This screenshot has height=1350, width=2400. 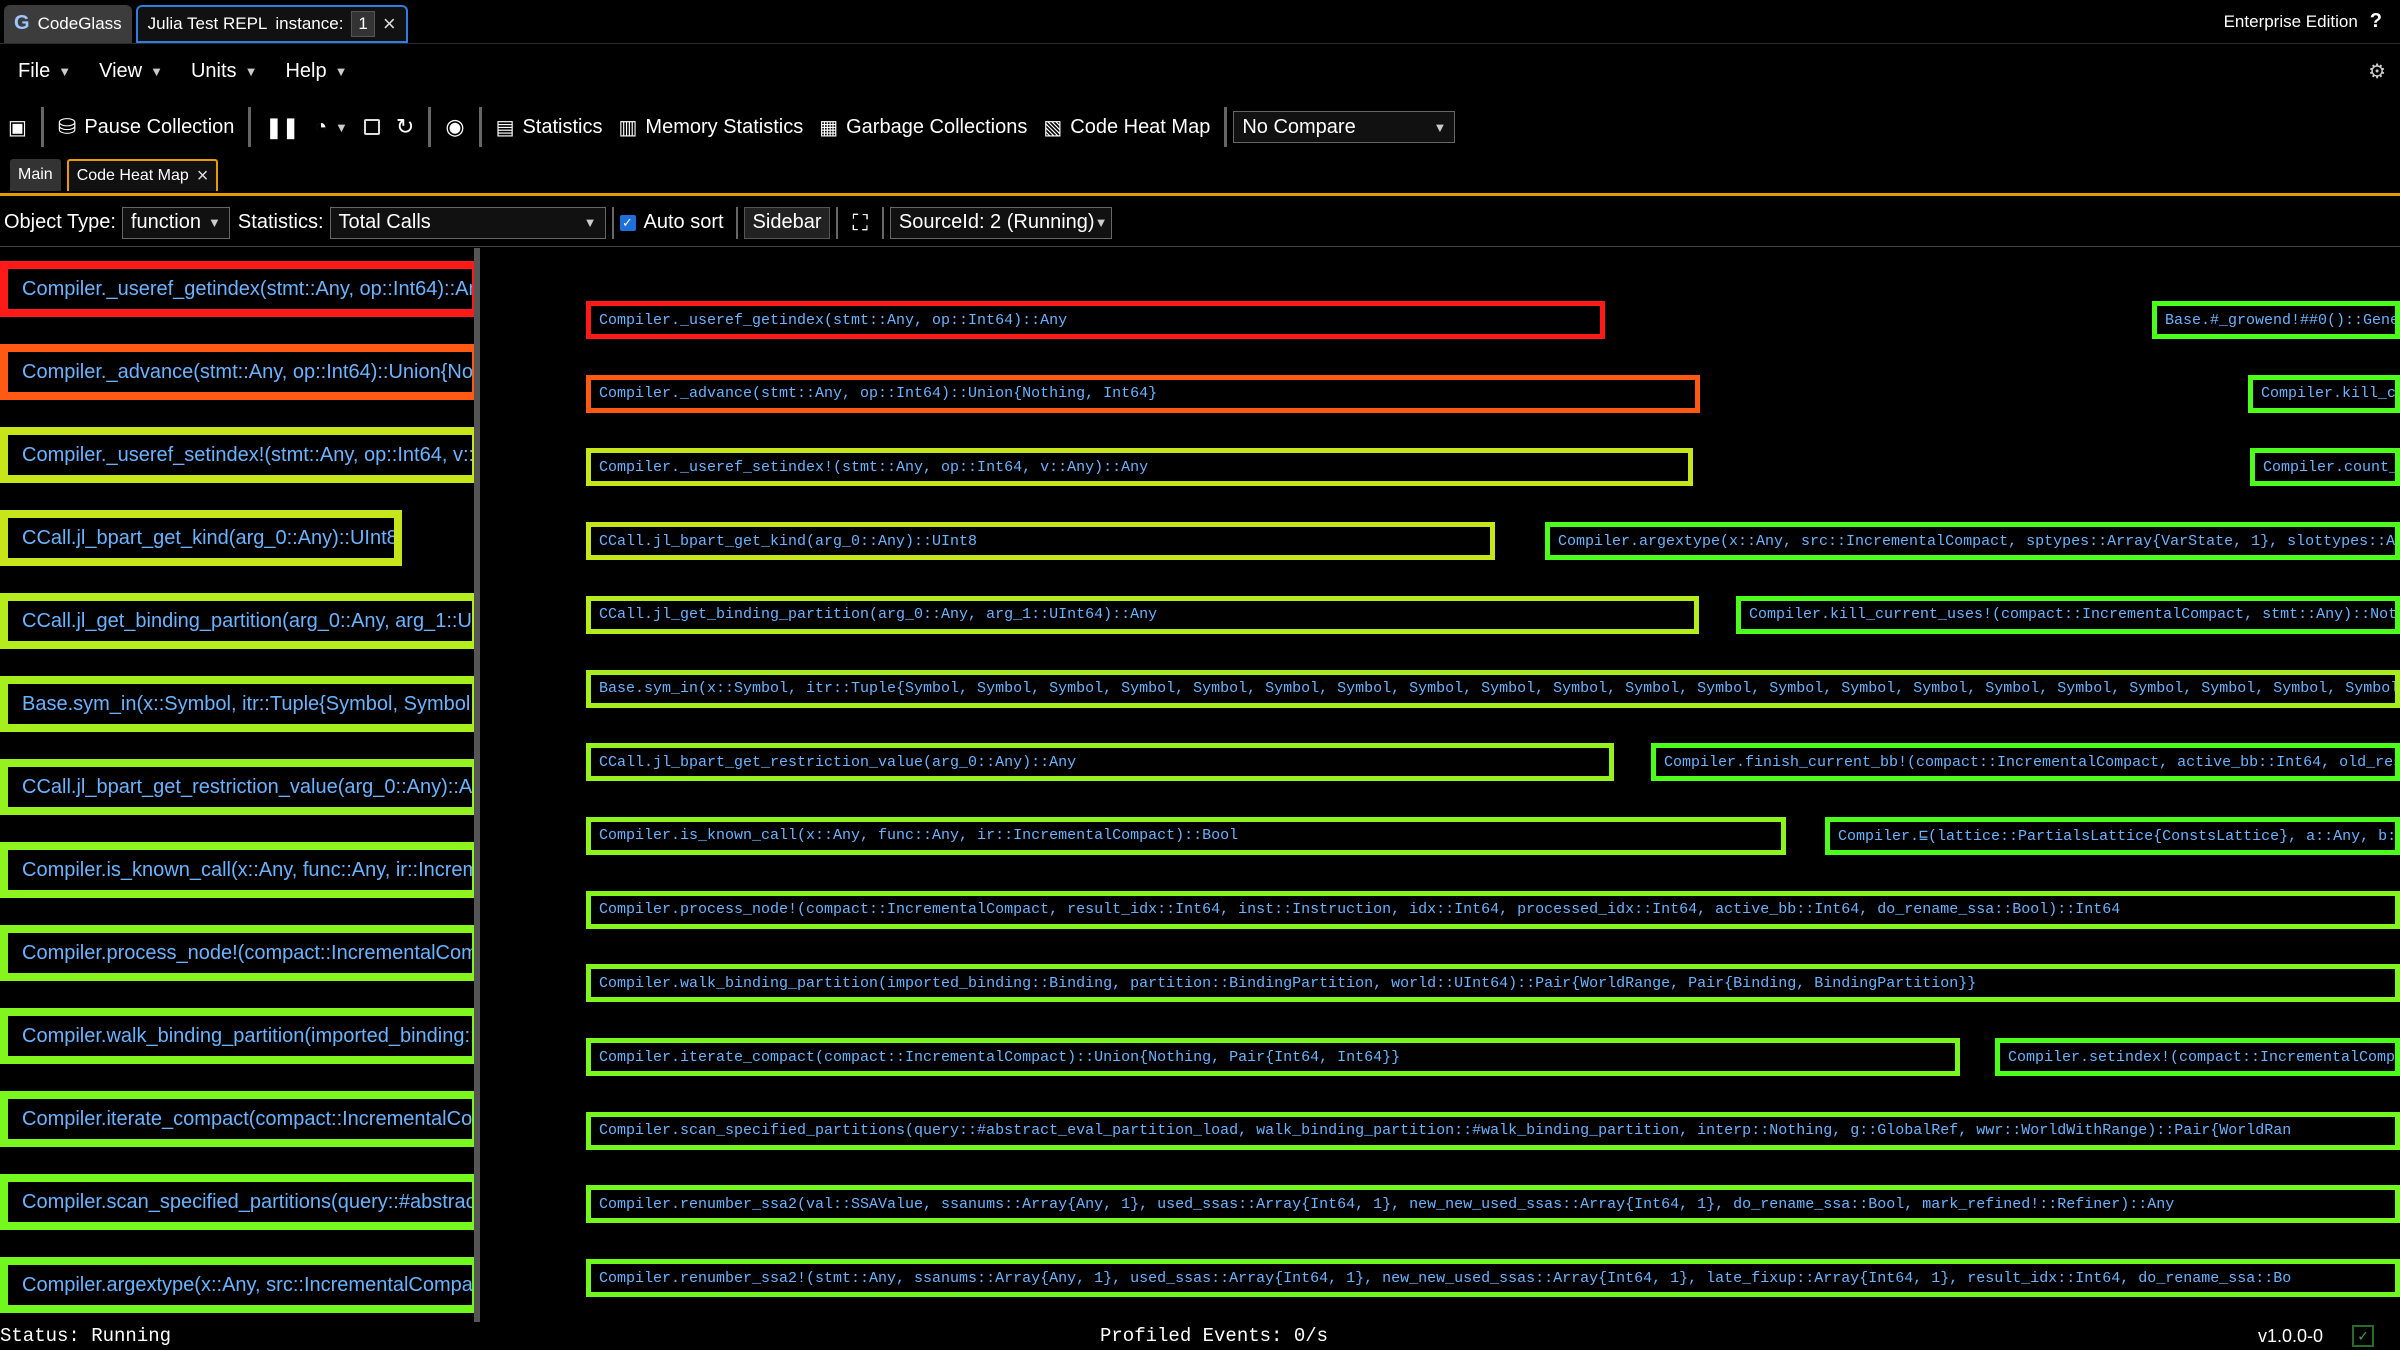 I want to click on pause-collection-button: ⛁ Pause Collection, so click(x=146, y=127).